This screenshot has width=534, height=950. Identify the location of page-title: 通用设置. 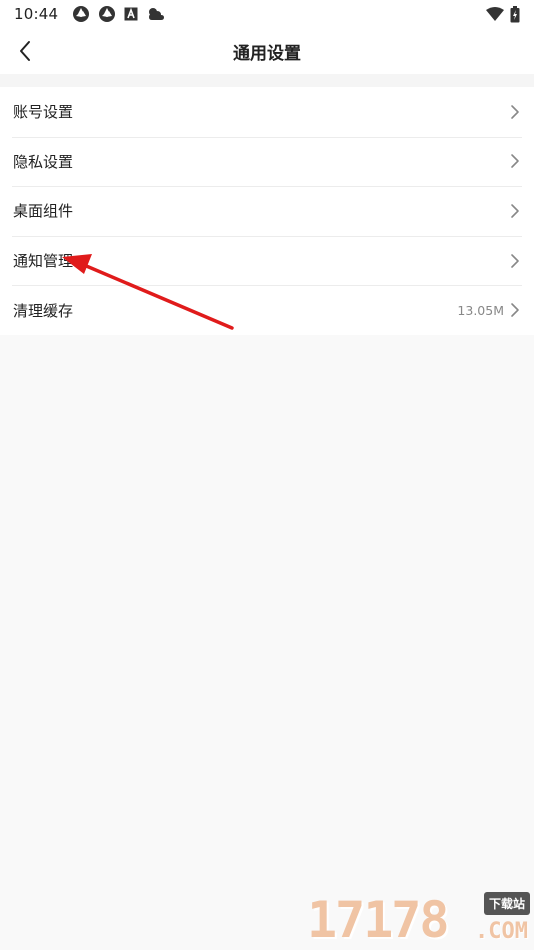
(267, 53).